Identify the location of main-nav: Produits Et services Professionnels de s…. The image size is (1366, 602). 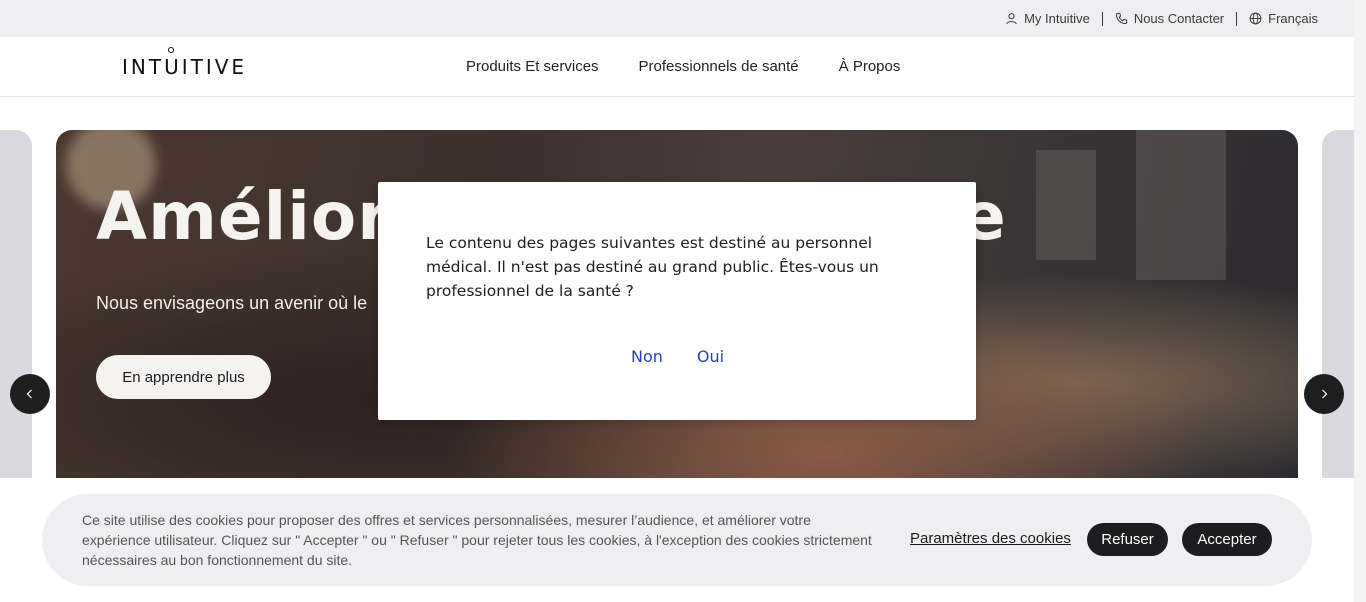
(683, 66).